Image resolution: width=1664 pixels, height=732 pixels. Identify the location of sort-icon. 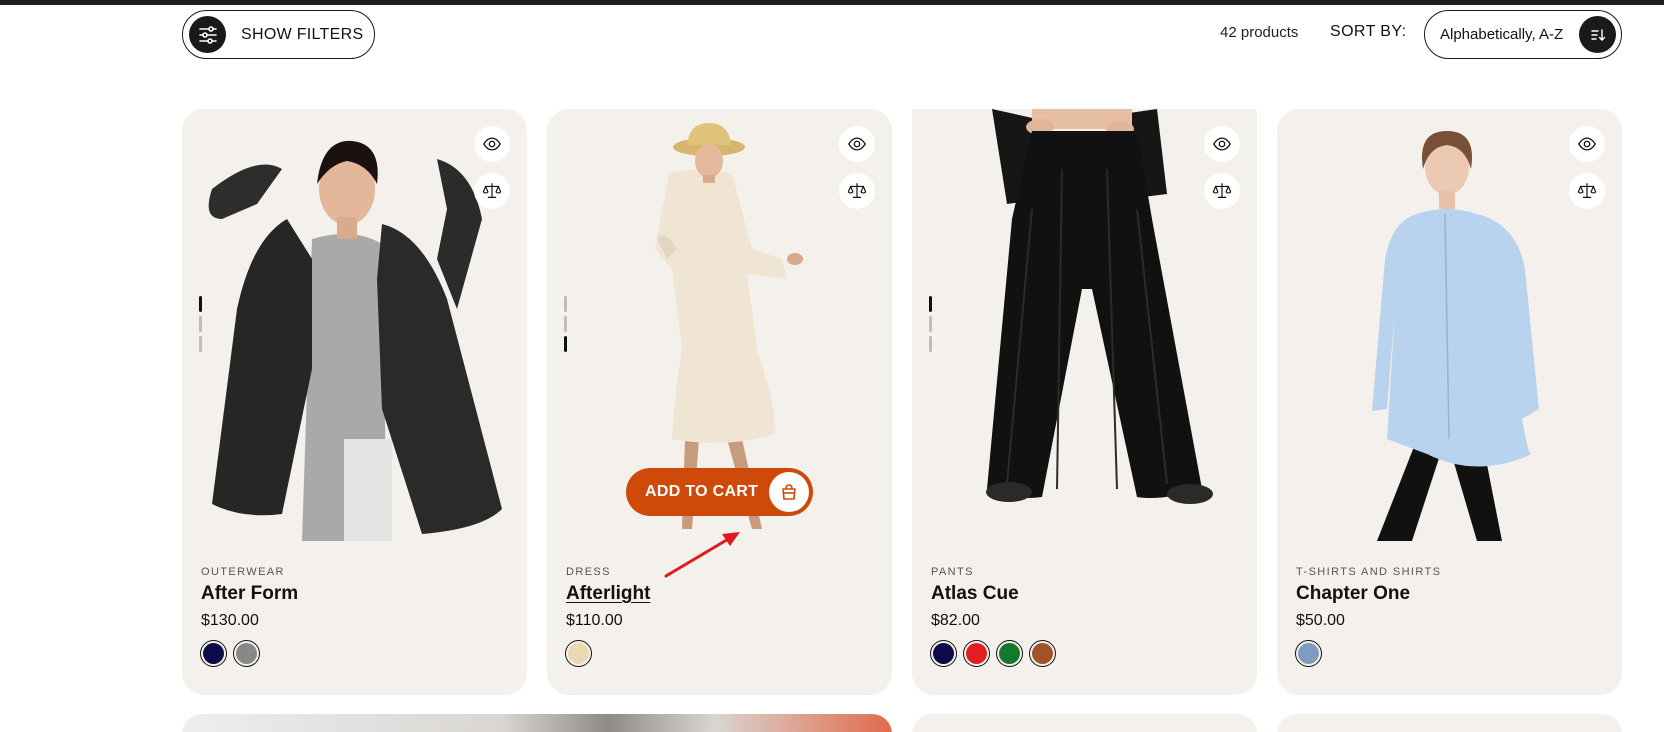
(1597, 34).